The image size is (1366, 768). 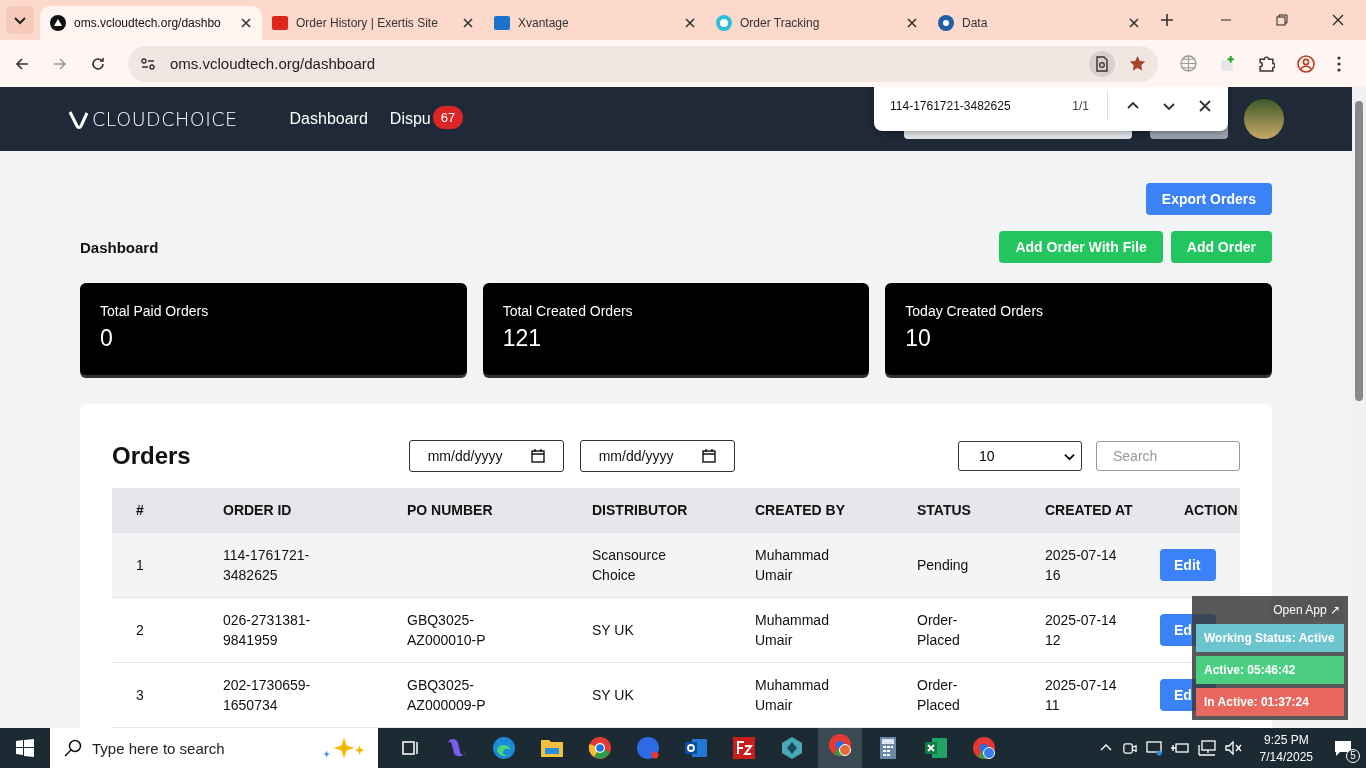 I want to click on wave-browser-icon, so click(x=504, y=748).